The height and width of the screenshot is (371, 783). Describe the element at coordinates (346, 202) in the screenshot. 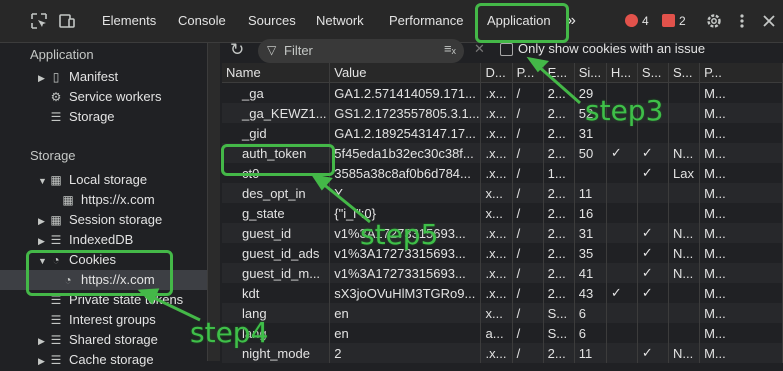

I see `step5-arrow` at that location.